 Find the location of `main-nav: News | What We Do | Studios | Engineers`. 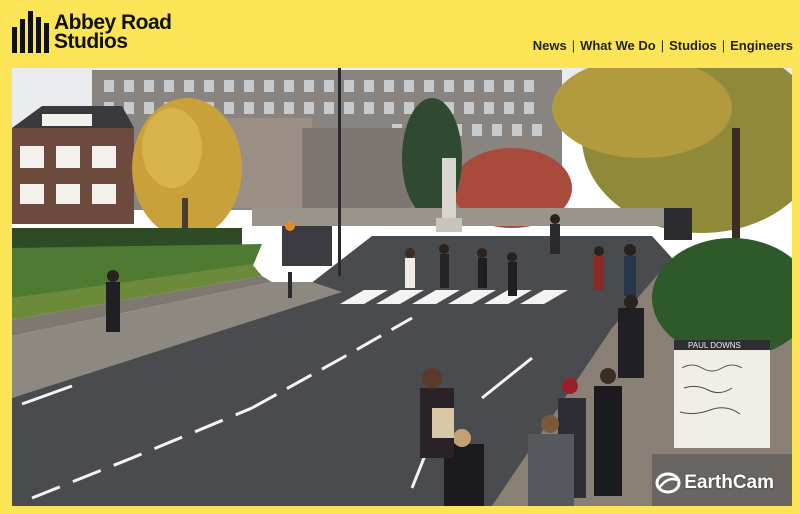

main-nav: News | What We Do | Studios | Engineers is located at coordinates (663, 45).